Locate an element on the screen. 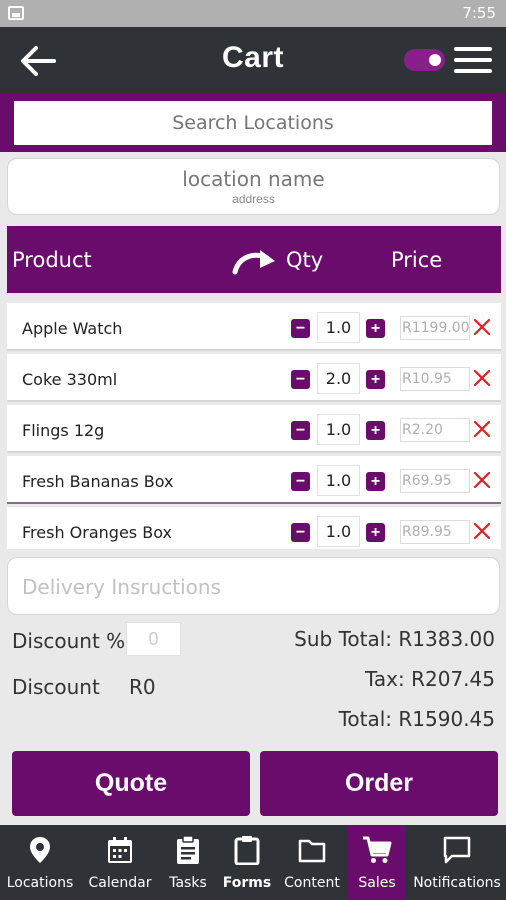  qty-input: 2.0 is located at coordinates (338, 378).